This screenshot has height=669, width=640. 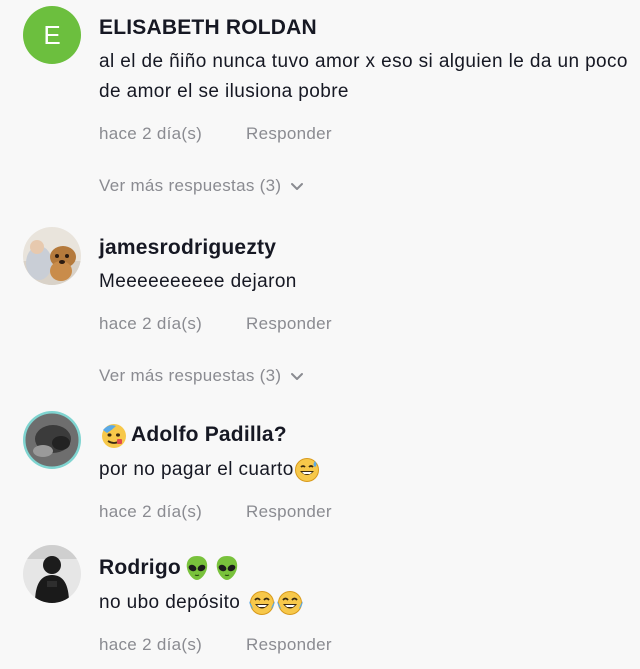 I want to click on avatar-photo-person-icon, so click(x=52, y=574).